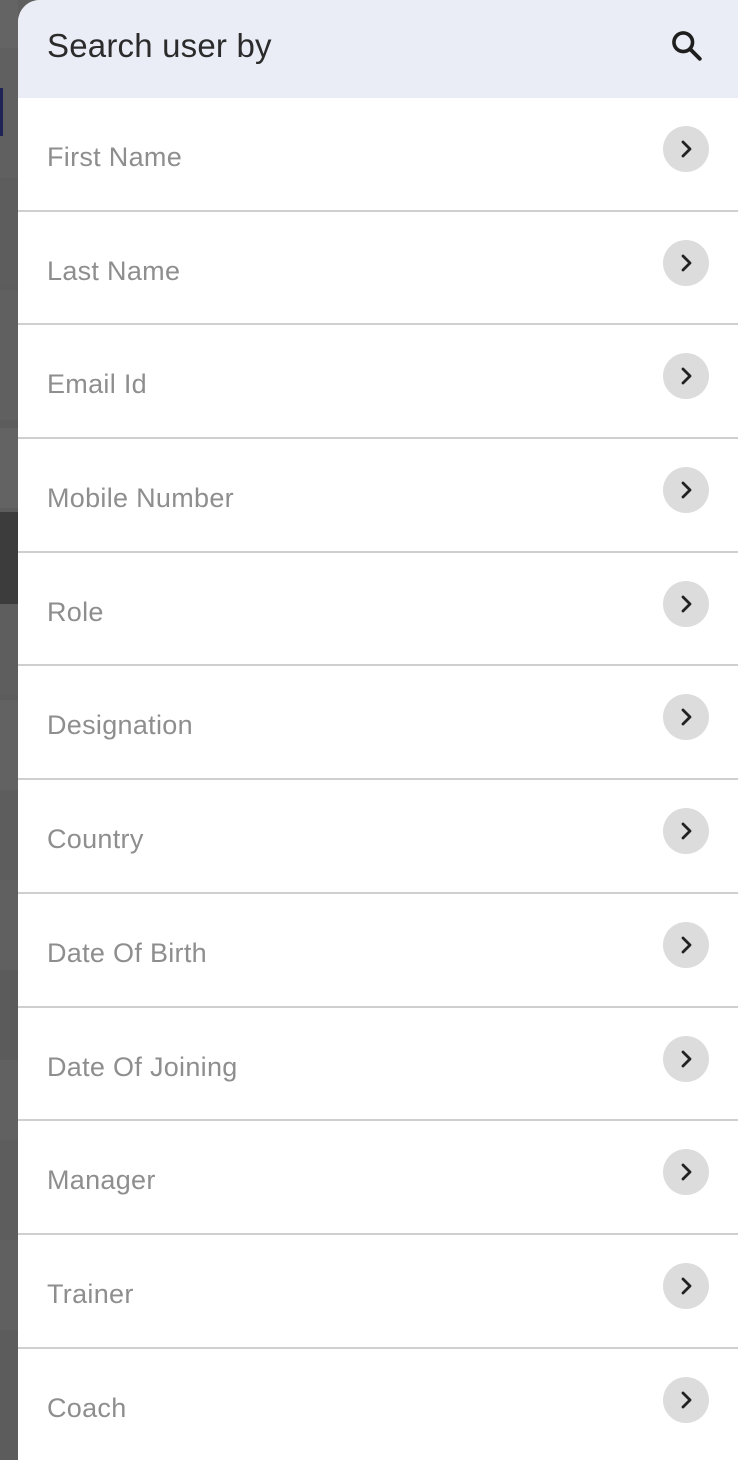 The width and height of the screenshot is (738, 1460). What do you see at coordinates (378, 1292) in the screenshot?
I see `option-trainer: Trainer` at bounding box center [378, 1292].